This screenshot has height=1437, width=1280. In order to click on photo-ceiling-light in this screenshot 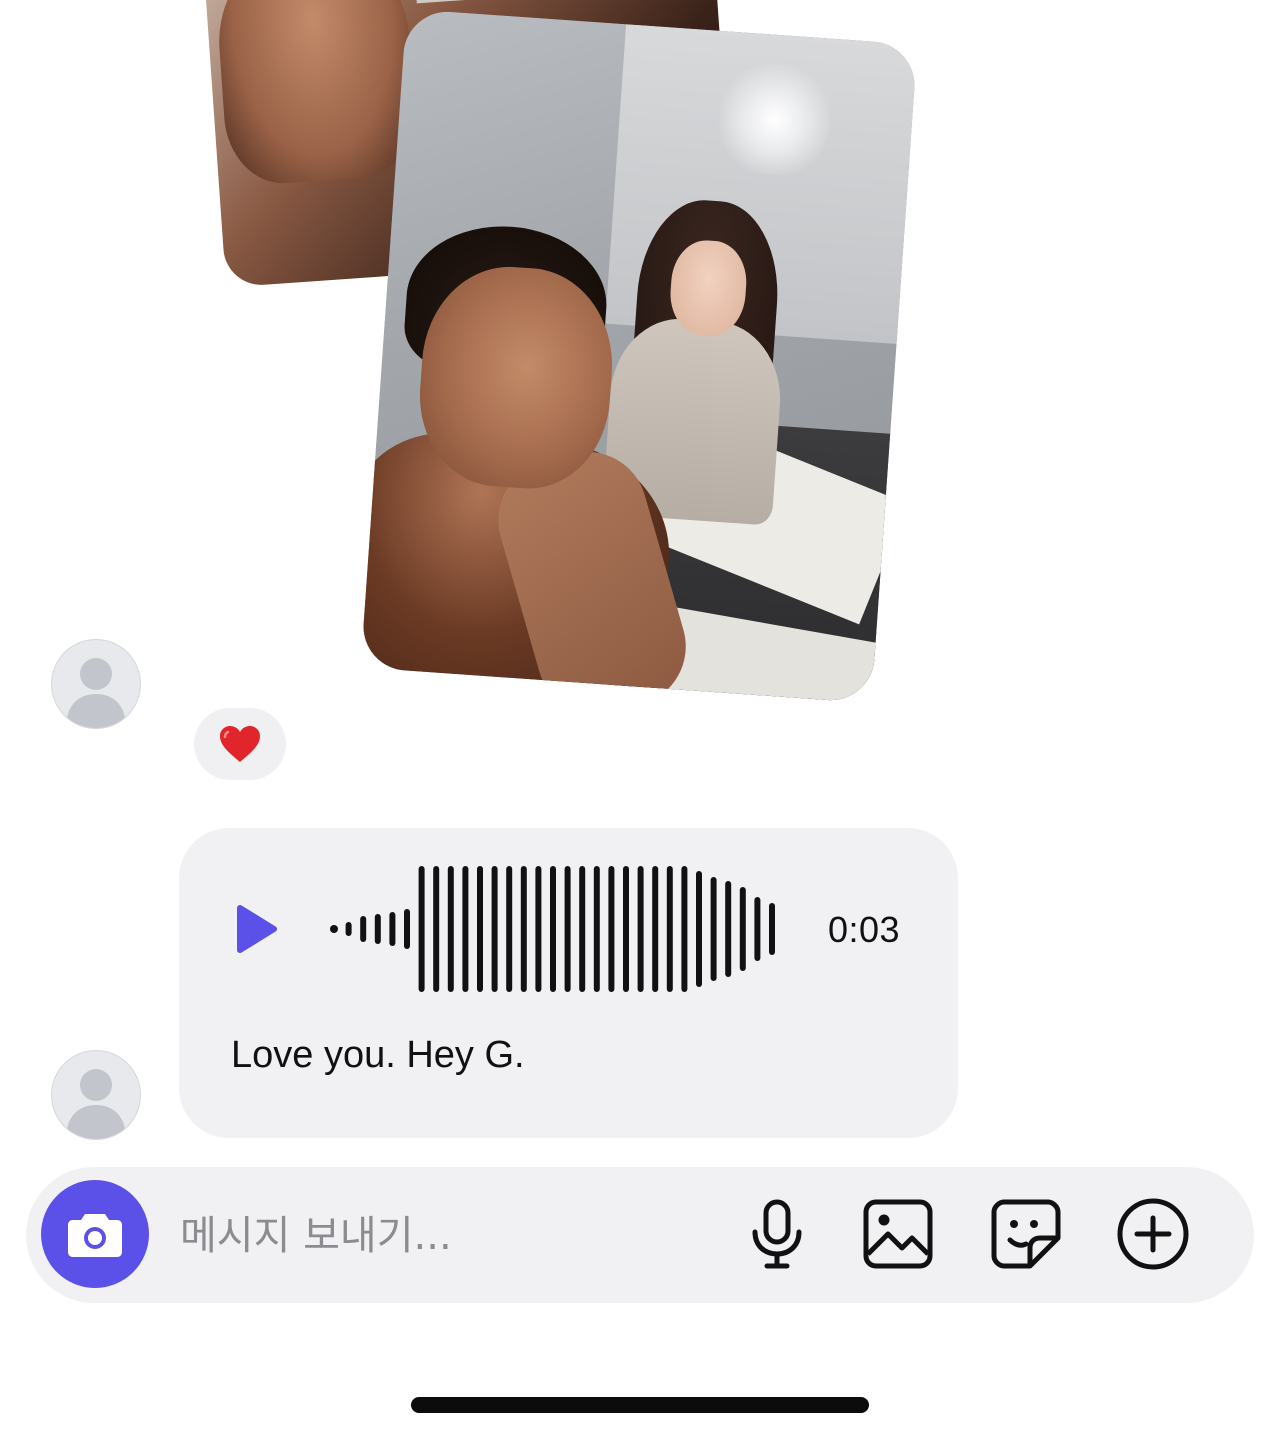, I will do `click(775, 120)`.